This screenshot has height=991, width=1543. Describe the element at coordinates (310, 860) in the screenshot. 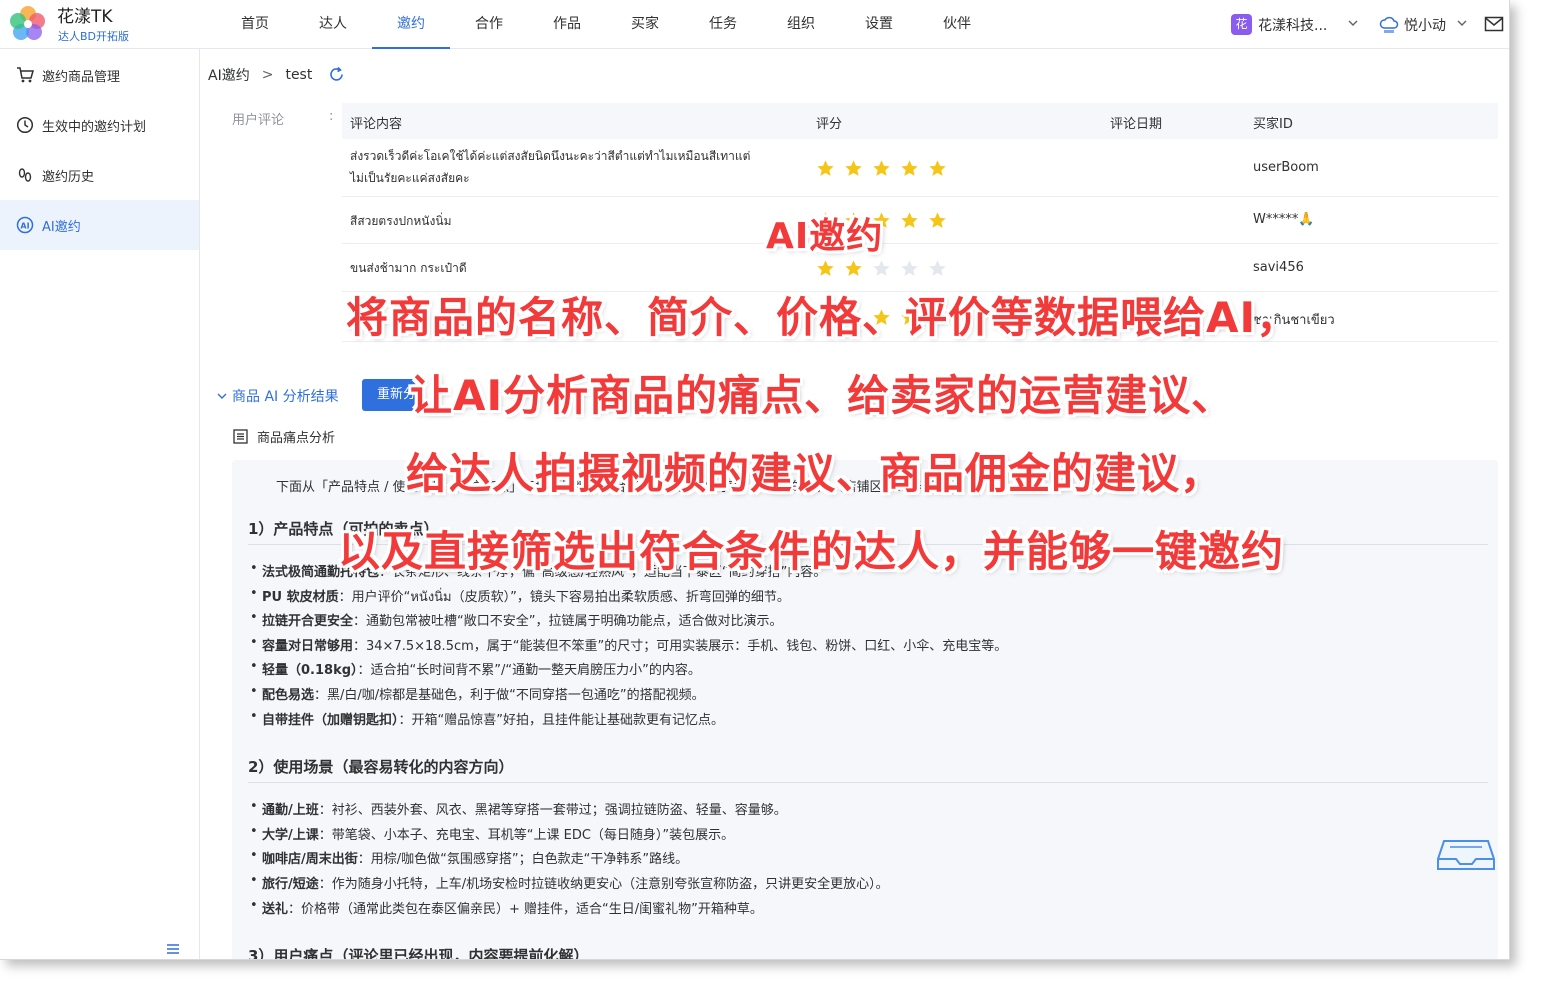

I see `analysis-item-key: 咖啡店/周末出街` at that location.